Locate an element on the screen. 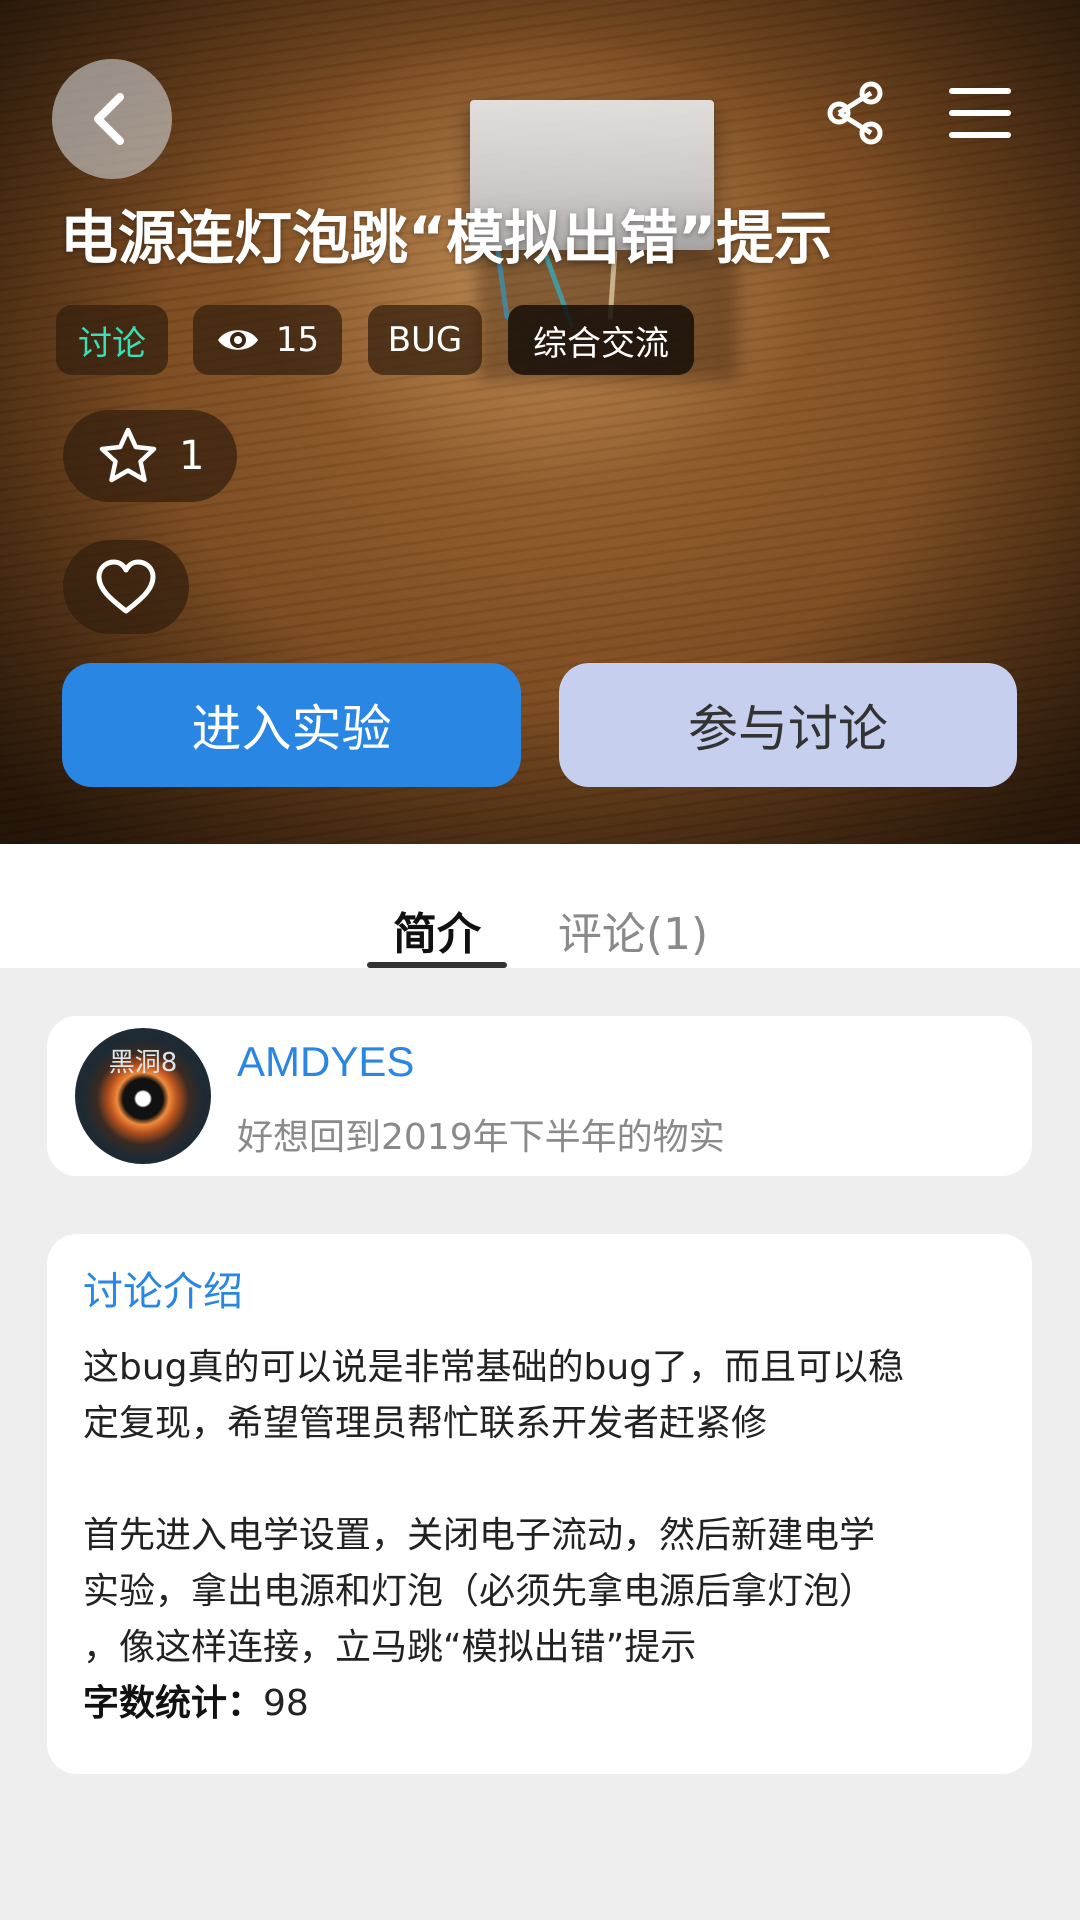 Image resolution: width=1080 pixels, height=1920 pixels. share-icon is located at coordinates (855, 113).